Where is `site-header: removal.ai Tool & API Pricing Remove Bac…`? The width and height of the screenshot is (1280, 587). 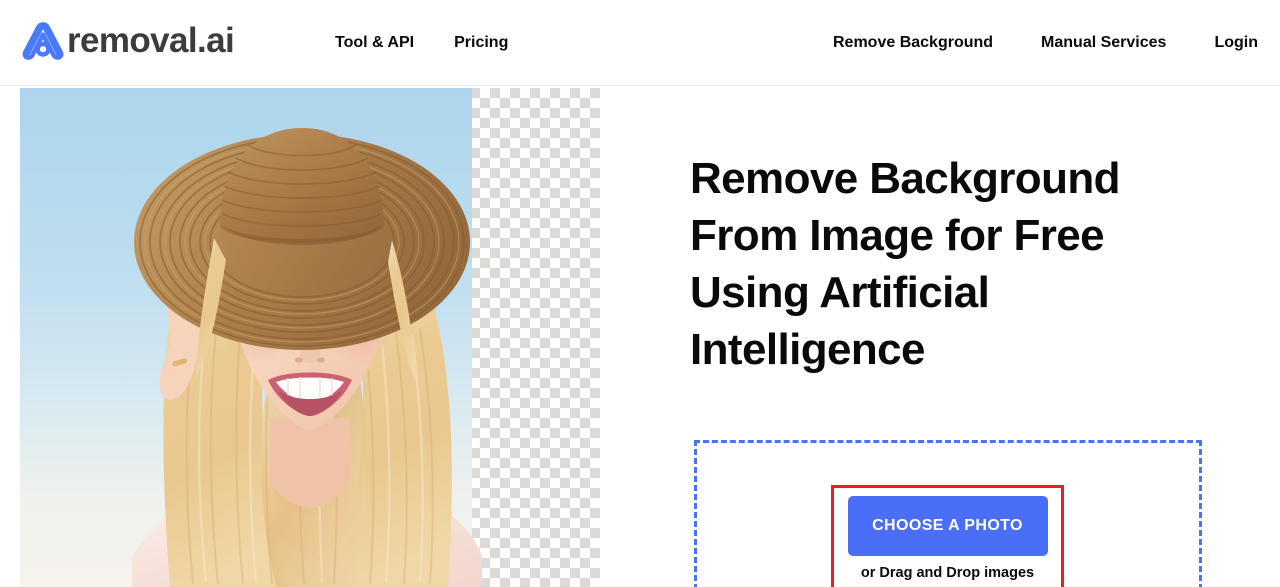
site-header: removal.ai Tool & API Pricing Remove Bac… is located at coordinates (640, 43).